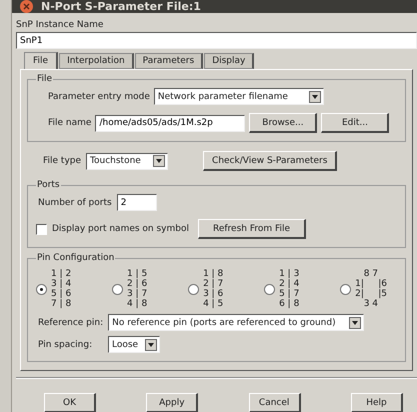  I want to click on tab: Parameters, so click(169, 61).